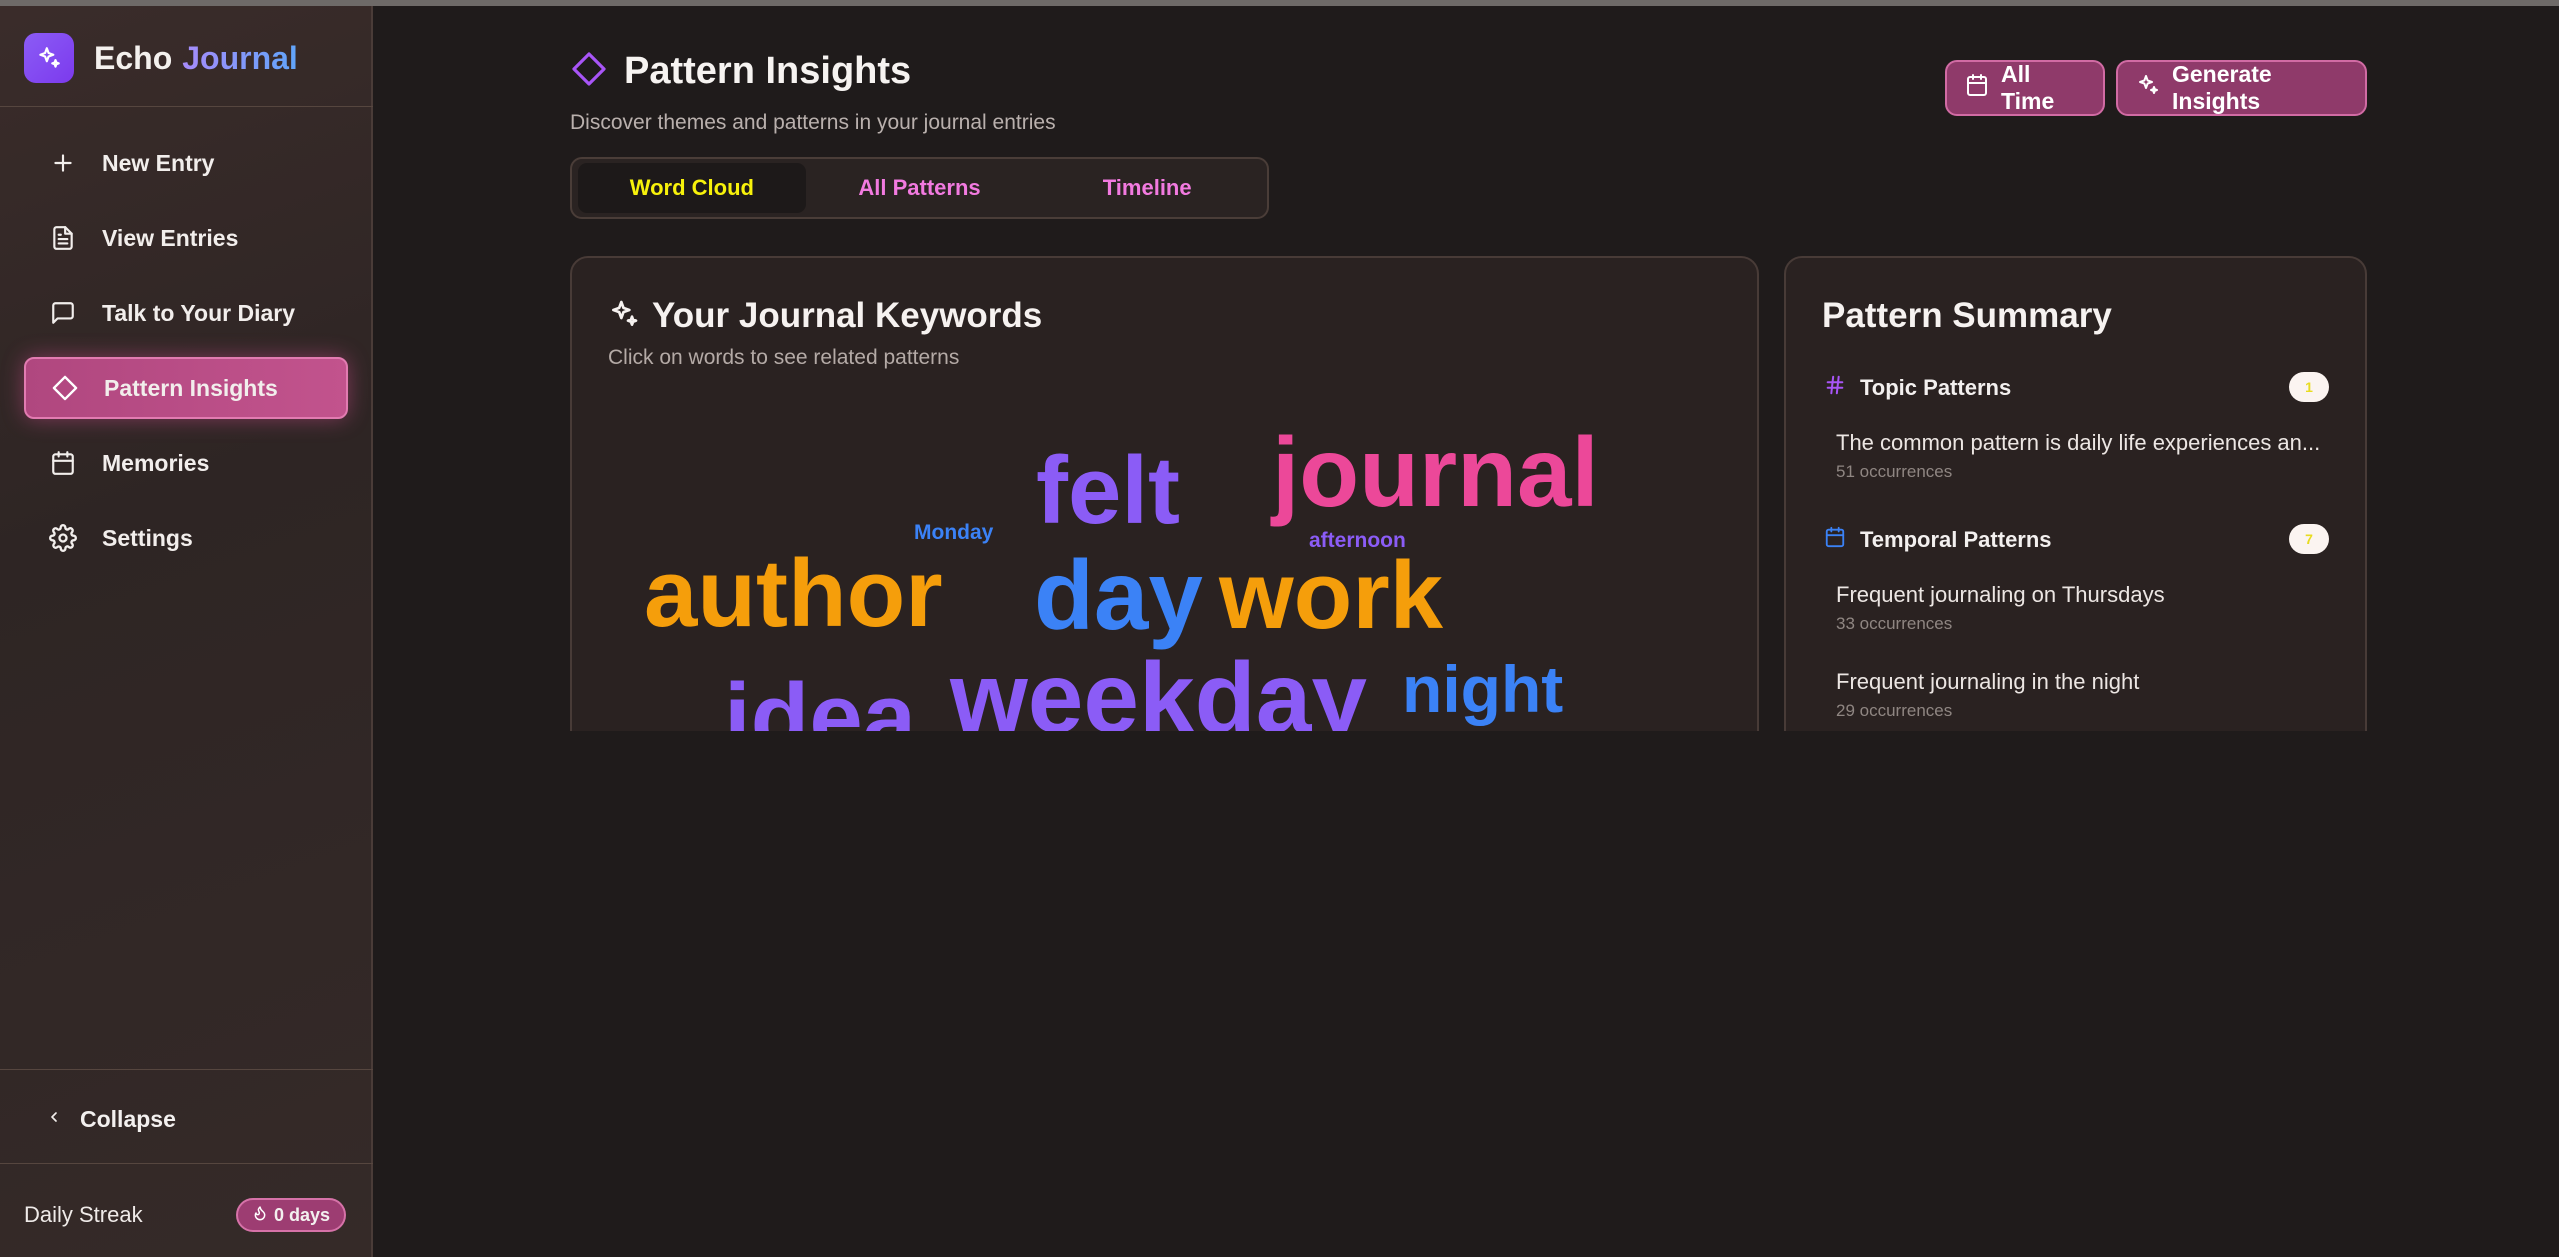  Describe the element at coordinates (1988, 681) in the screenshot. I see `pattern-text: Frequent journaling in the night` at that location.